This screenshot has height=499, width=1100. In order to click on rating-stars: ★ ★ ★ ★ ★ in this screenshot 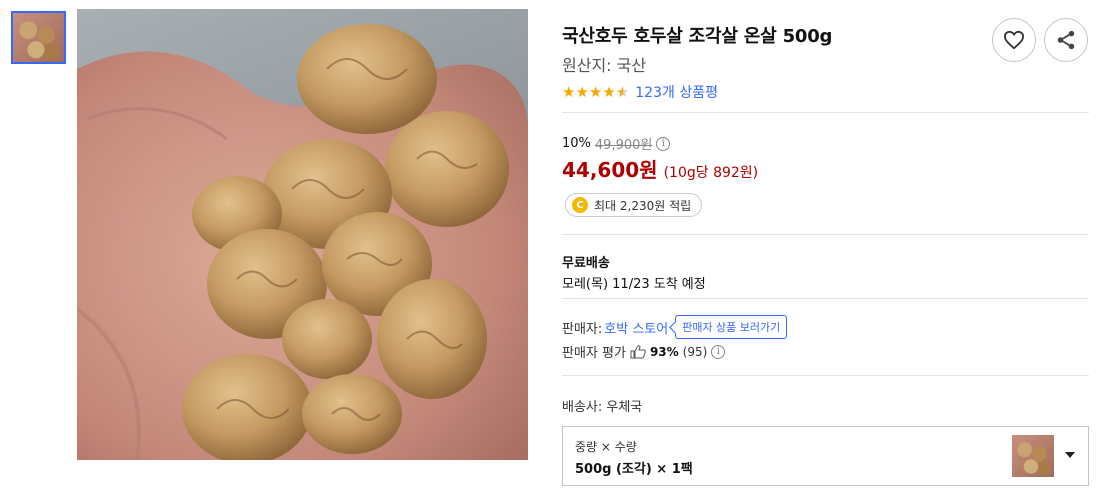, I will do `click(595, 92)`.